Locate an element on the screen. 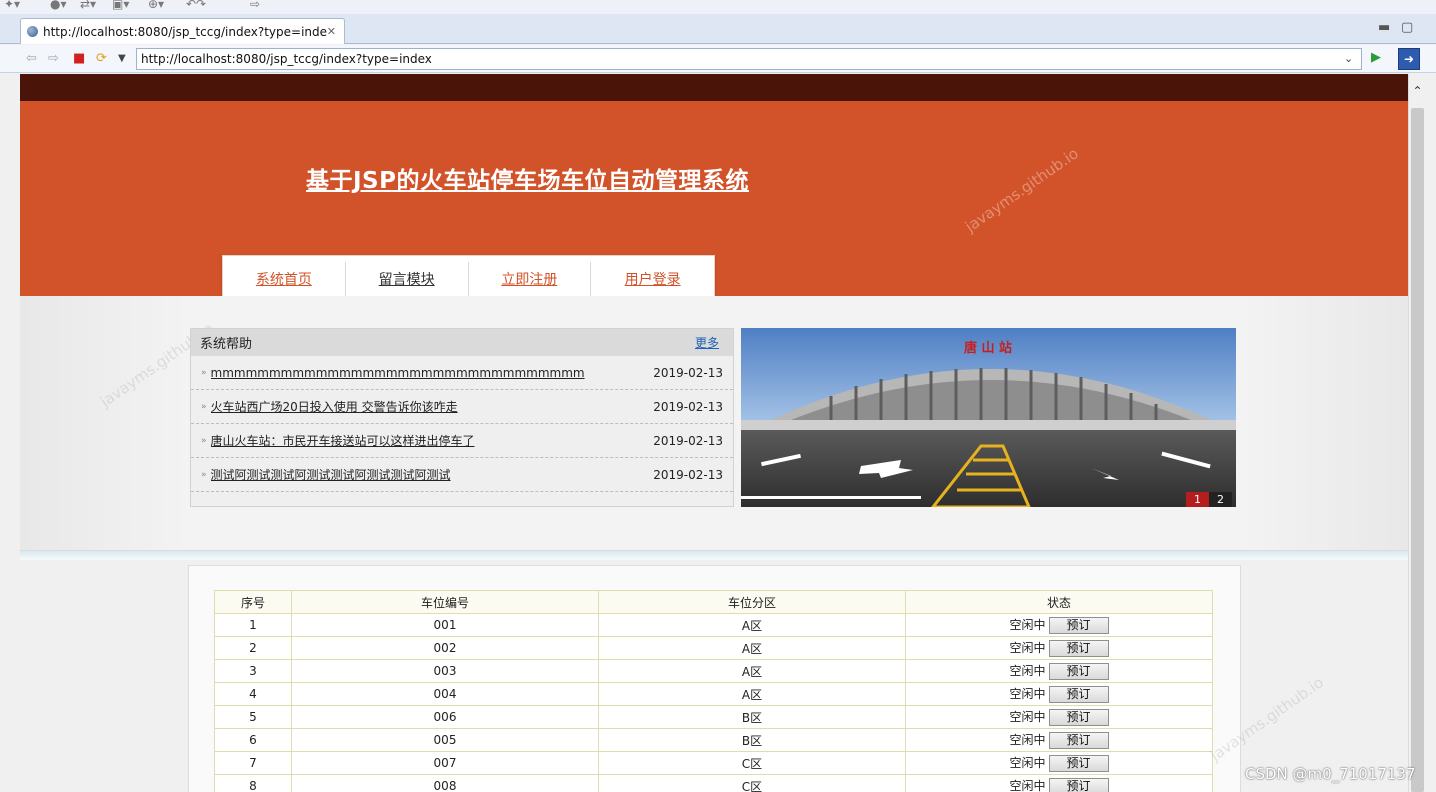  toolbar-run-icon: ✦▾ is located at coordinates (12, 5).